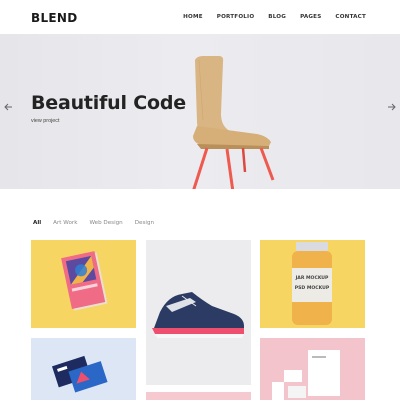  Describe the element at coordinates (108, 103) in the screenshot. I see `hero-title: Beautiful Code` at that location.